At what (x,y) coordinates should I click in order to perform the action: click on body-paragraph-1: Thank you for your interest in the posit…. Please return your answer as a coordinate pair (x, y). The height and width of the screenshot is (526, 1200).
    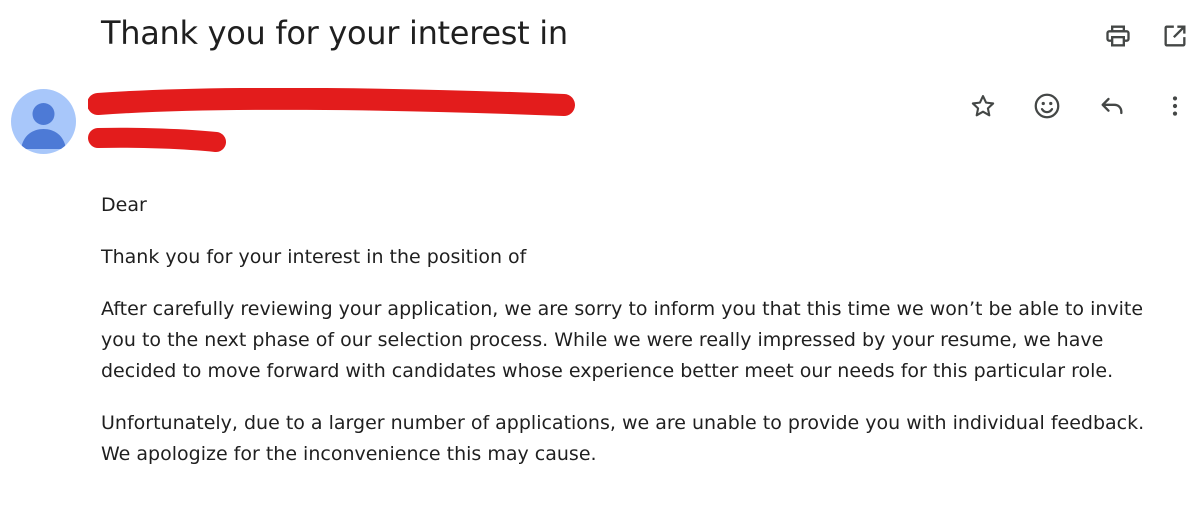
    Looking at the image, I should click on (314, 257).